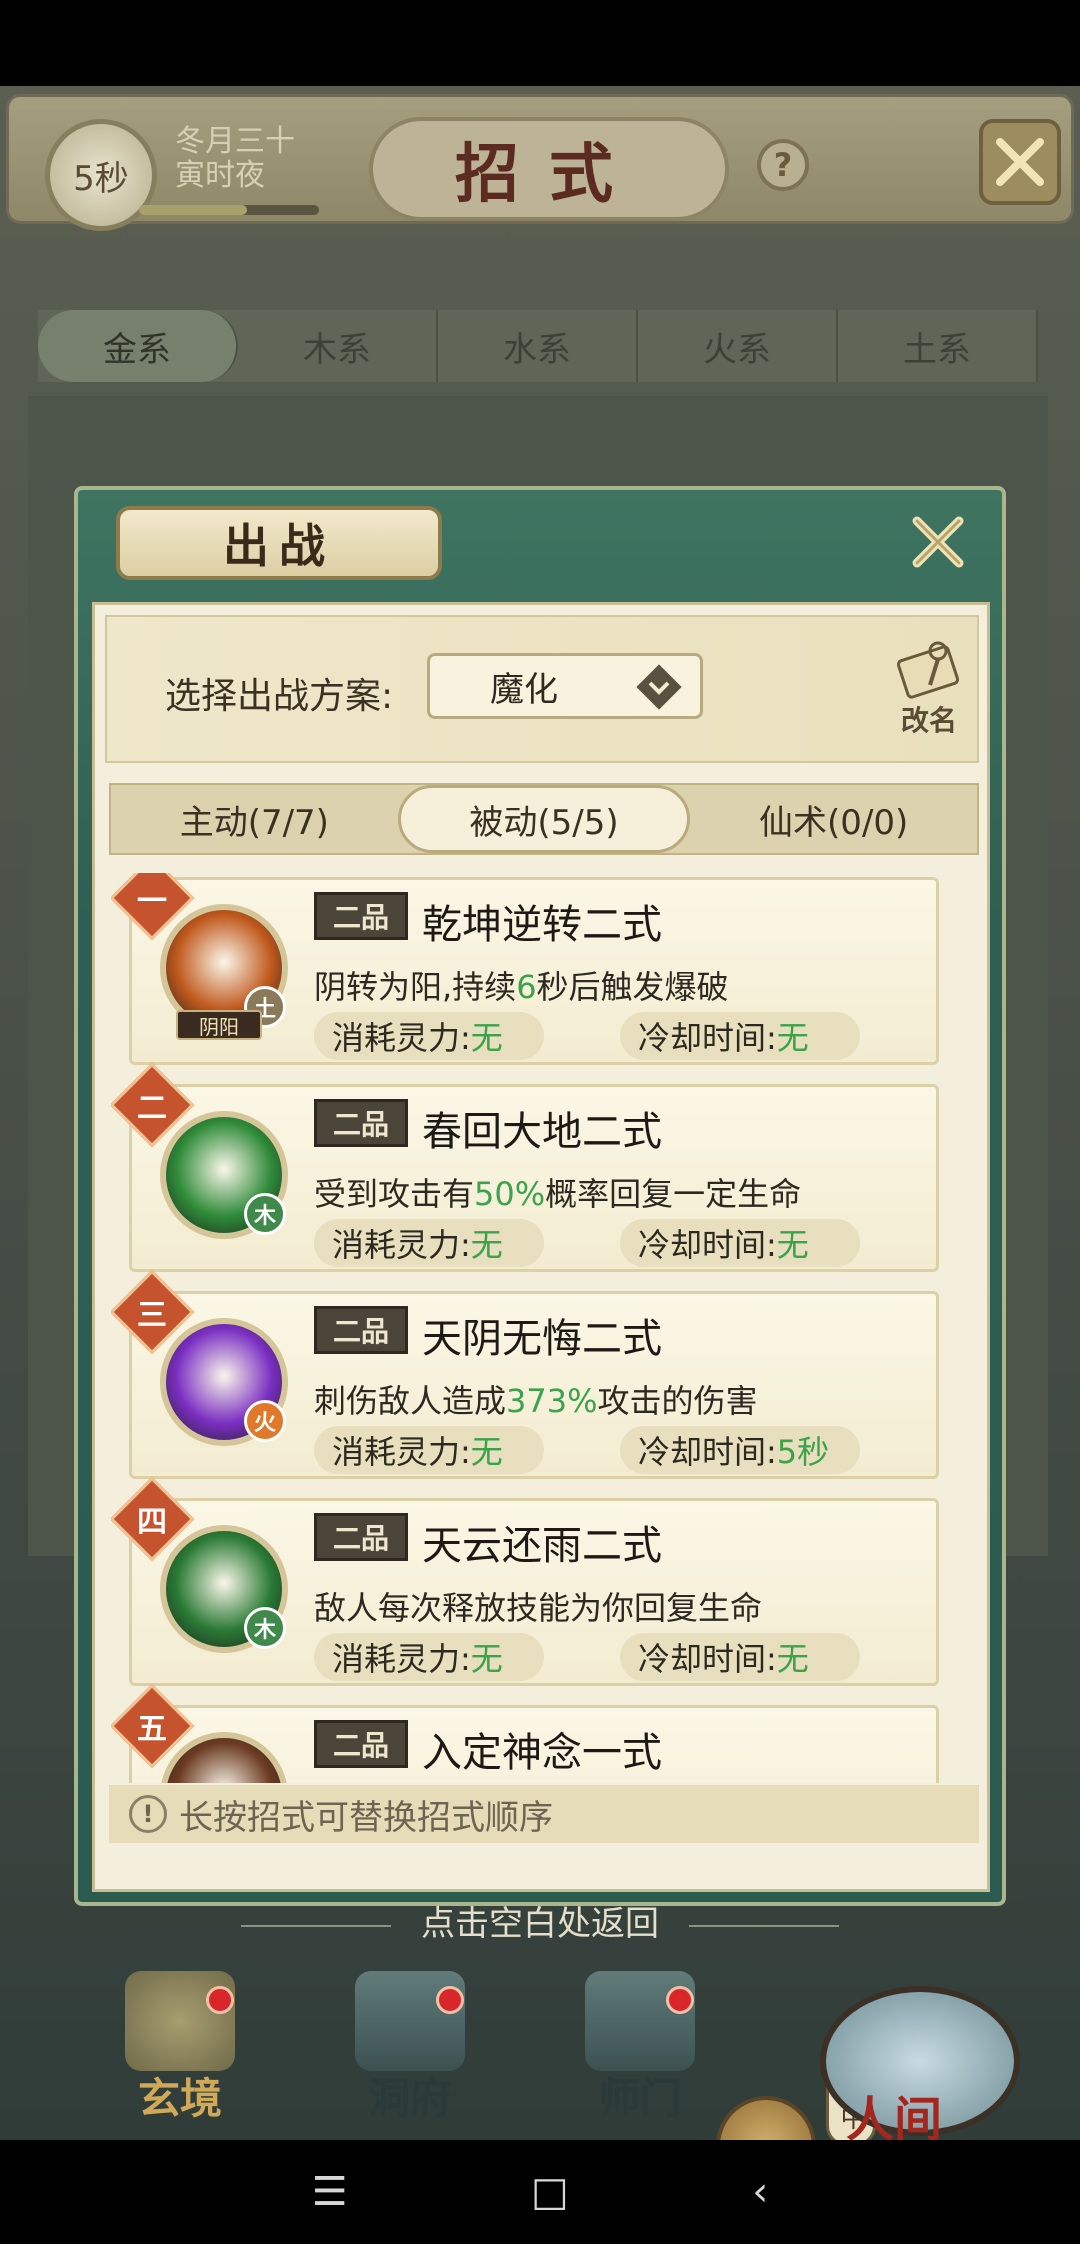  I want to click on desc-highlight: 6, so click(526, 987).